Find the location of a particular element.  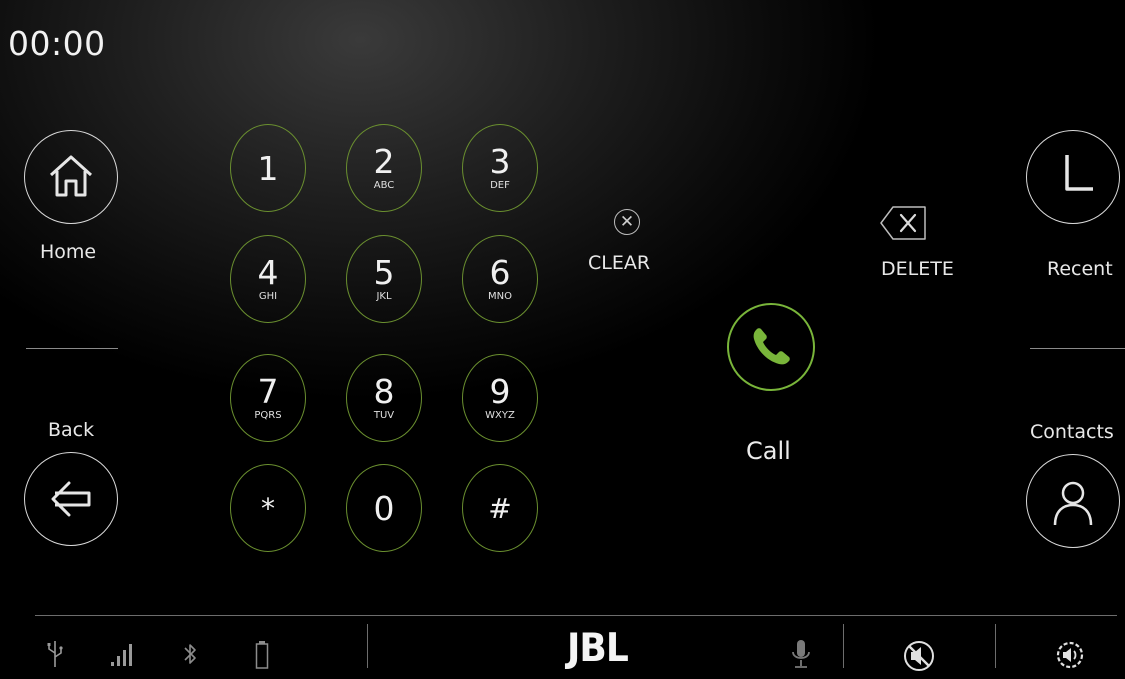

contacts-label: Contacts is located at coordinates (1072, 432).